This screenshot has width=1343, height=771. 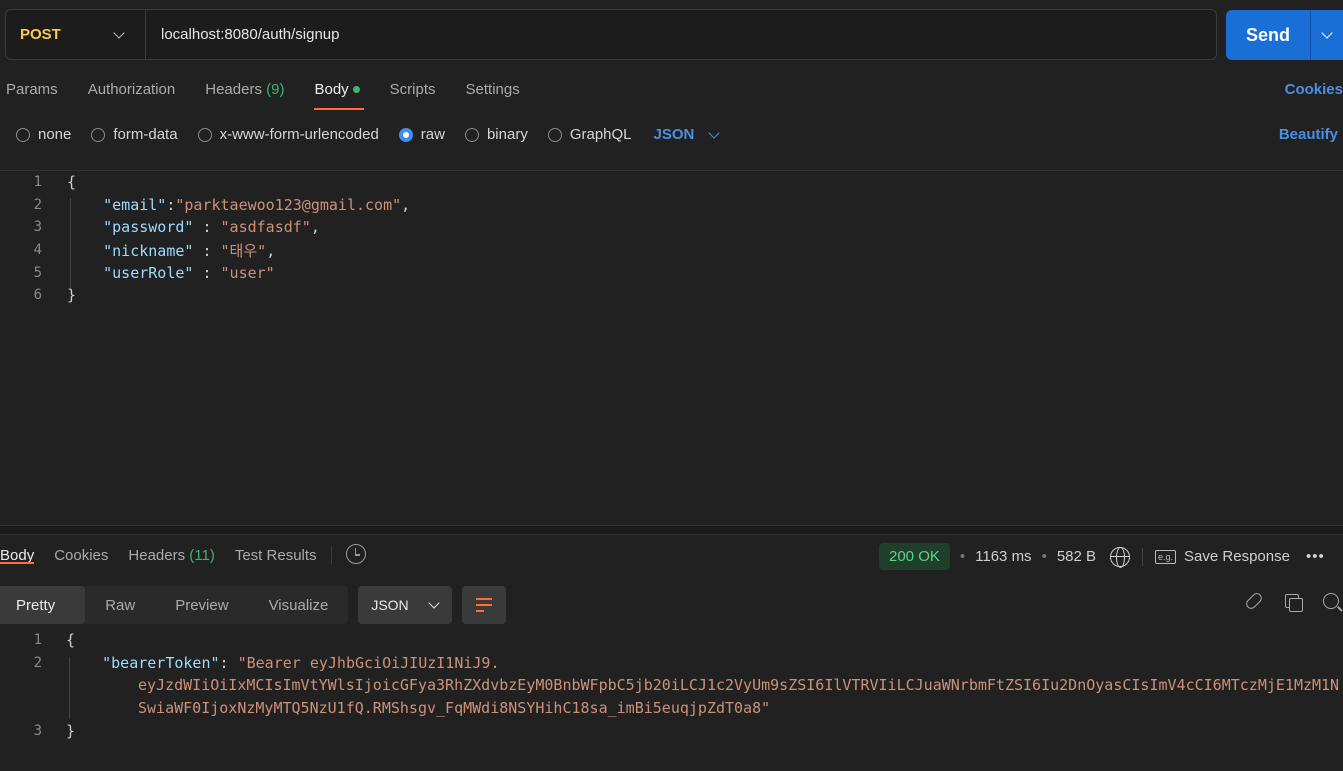 What do you see at coordinates (914, 556) in the screenshot?
I see `status-badge: 200 OK` at bounding box center [914, 556].